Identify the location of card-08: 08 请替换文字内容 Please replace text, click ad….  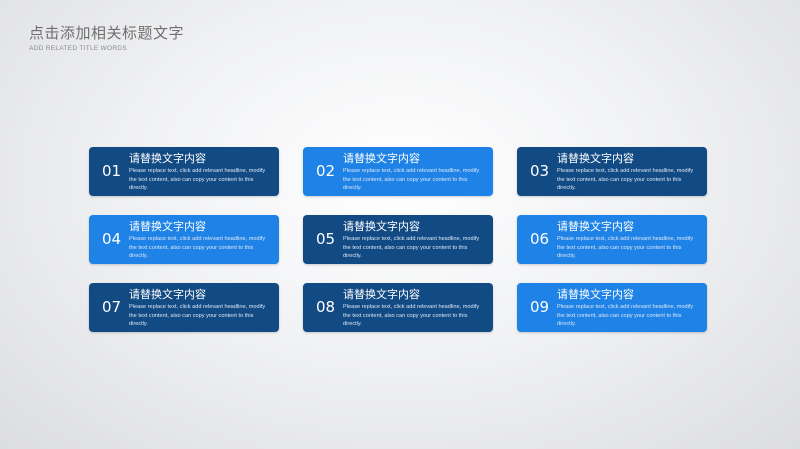
(398, 307).